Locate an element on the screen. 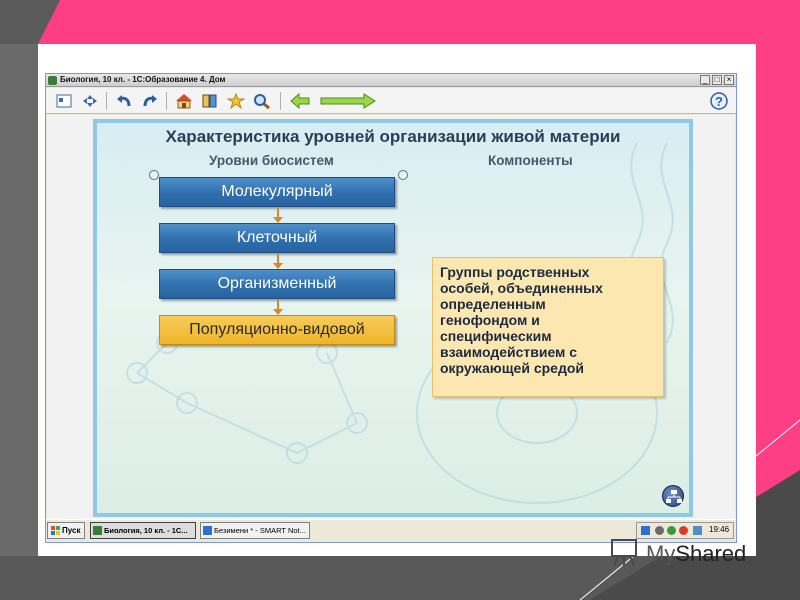 This screenshot has height=600, width=800. monitor-icon is located at coordinates (697, 530).